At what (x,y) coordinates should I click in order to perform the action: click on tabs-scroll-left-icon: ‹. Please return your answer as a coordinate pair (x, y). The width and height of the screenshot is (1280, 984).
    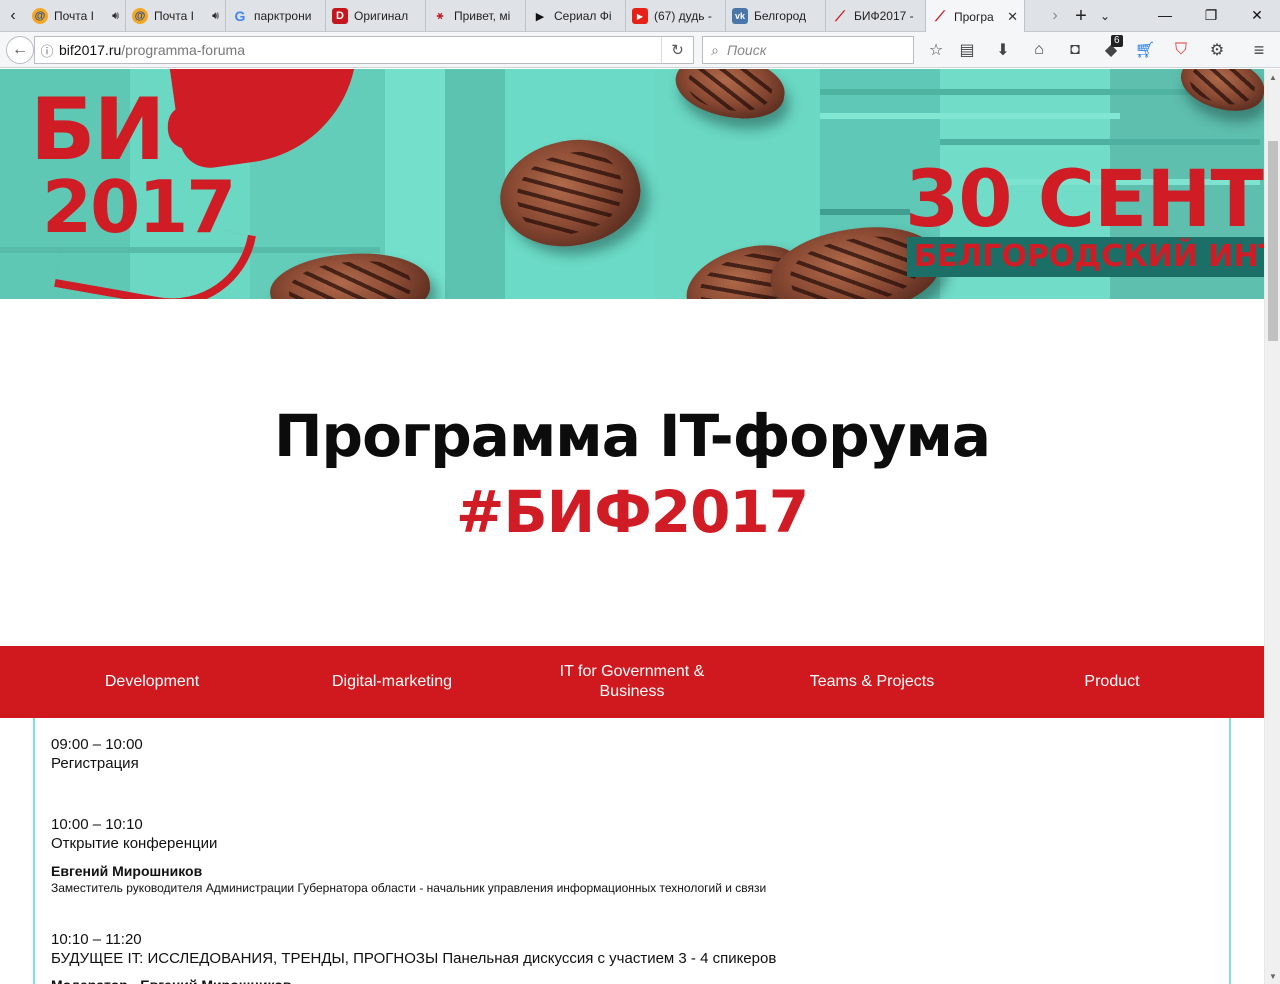
    Looking at the image, I should click on (13, 16).